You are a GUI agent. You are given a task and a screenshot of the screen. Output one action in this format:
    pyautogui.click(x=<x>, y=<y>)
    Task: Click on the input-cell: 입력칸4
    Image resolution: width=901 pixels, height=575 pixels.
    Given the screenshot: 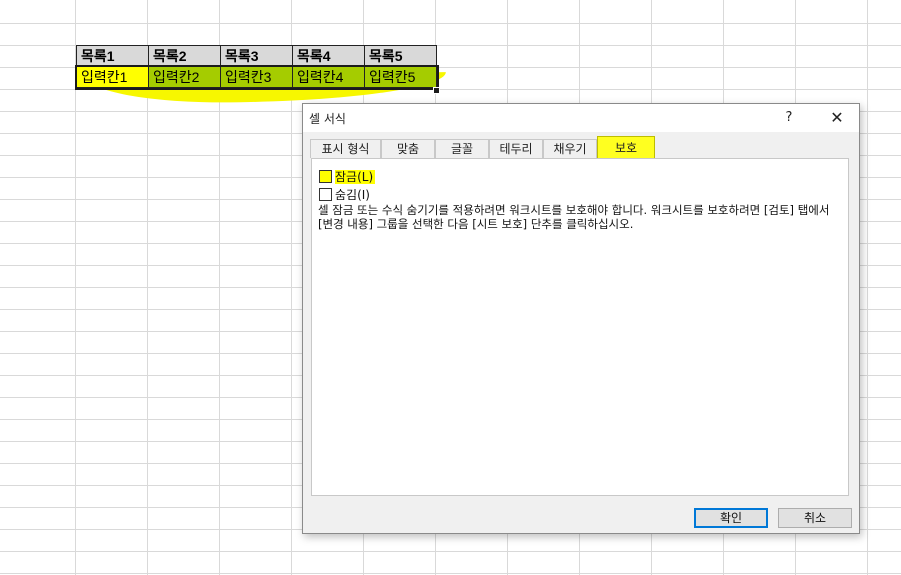 What is the action you would take?
    pyautogui.click(x=328, y=77)
    